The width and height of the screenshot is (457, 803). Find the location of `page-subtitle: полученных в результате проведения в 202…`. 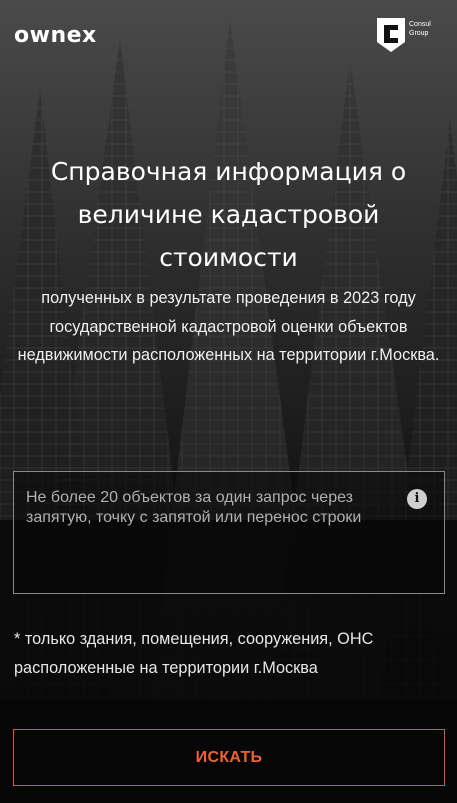

page-subtitle: полученных в результате проведения в 202… is located at coordinates (228, 326).